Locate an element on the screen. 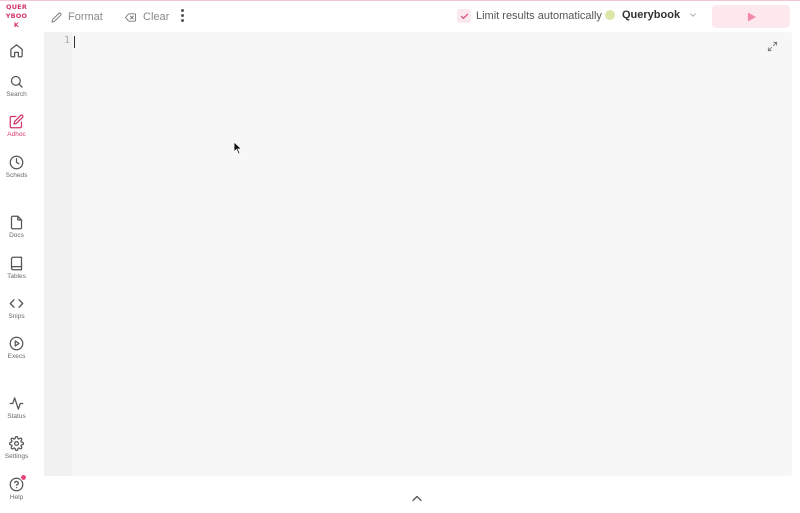 The image size is (800, 513). sidebar-item-home is located at coordinates (16, 50).